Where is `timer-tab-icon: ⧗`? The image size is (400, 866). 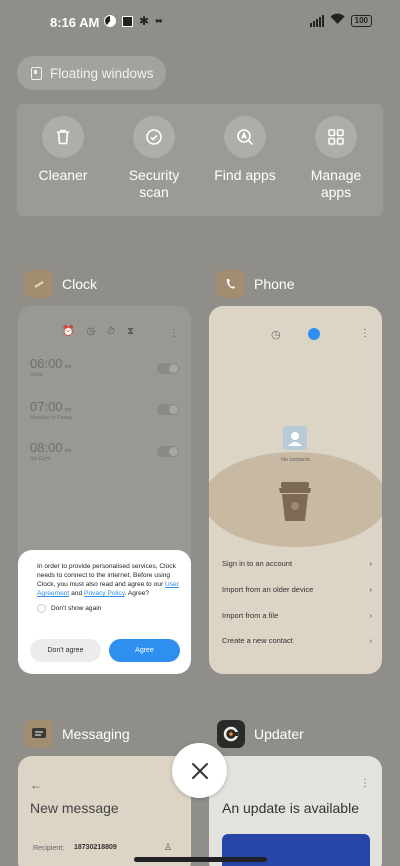 timer-tab-icon: ⧗ is located at coordinates (131, 331).